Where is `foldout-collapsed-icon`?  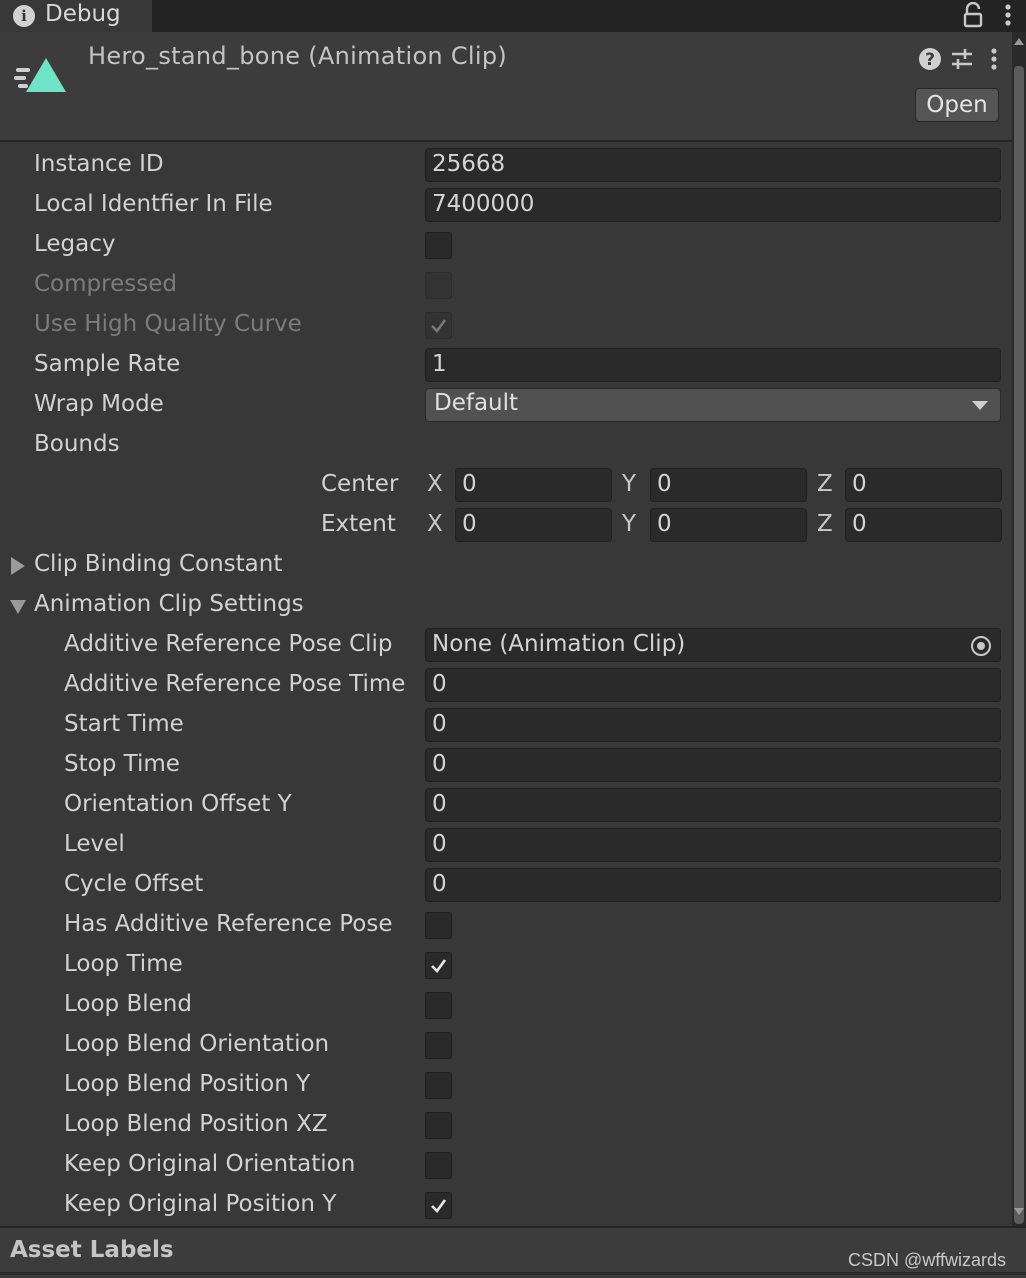
foldout-collapsed-icon is located at coordinates (18, 566).